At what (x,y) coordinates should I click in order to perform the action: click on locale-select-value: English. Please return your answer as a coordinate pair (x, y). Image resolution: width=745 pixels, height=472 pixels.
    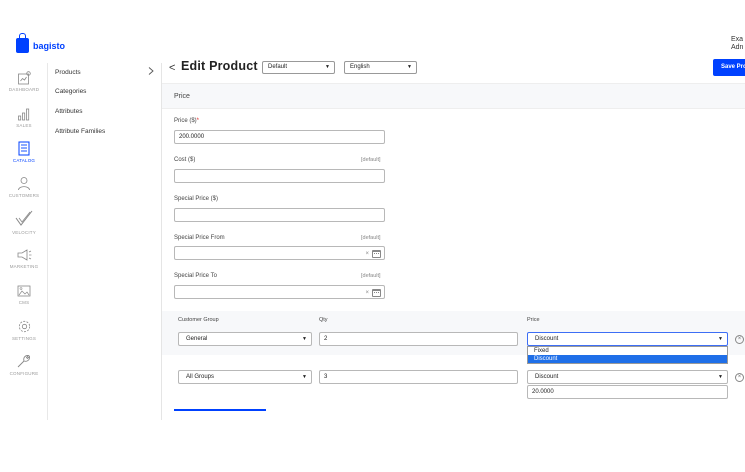
    Looking at the image, I should click on (360, 67).